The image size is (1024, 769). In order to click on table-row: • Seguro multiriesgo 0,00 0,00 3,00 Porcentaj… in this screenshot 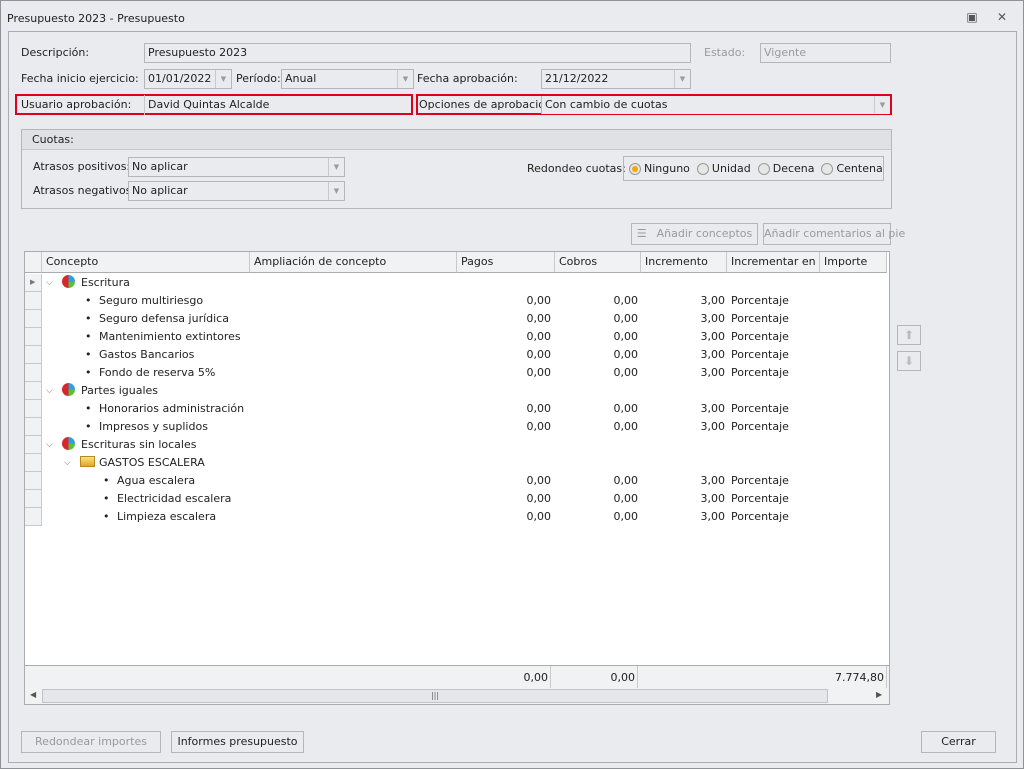, I will do `click(456, 301)`.